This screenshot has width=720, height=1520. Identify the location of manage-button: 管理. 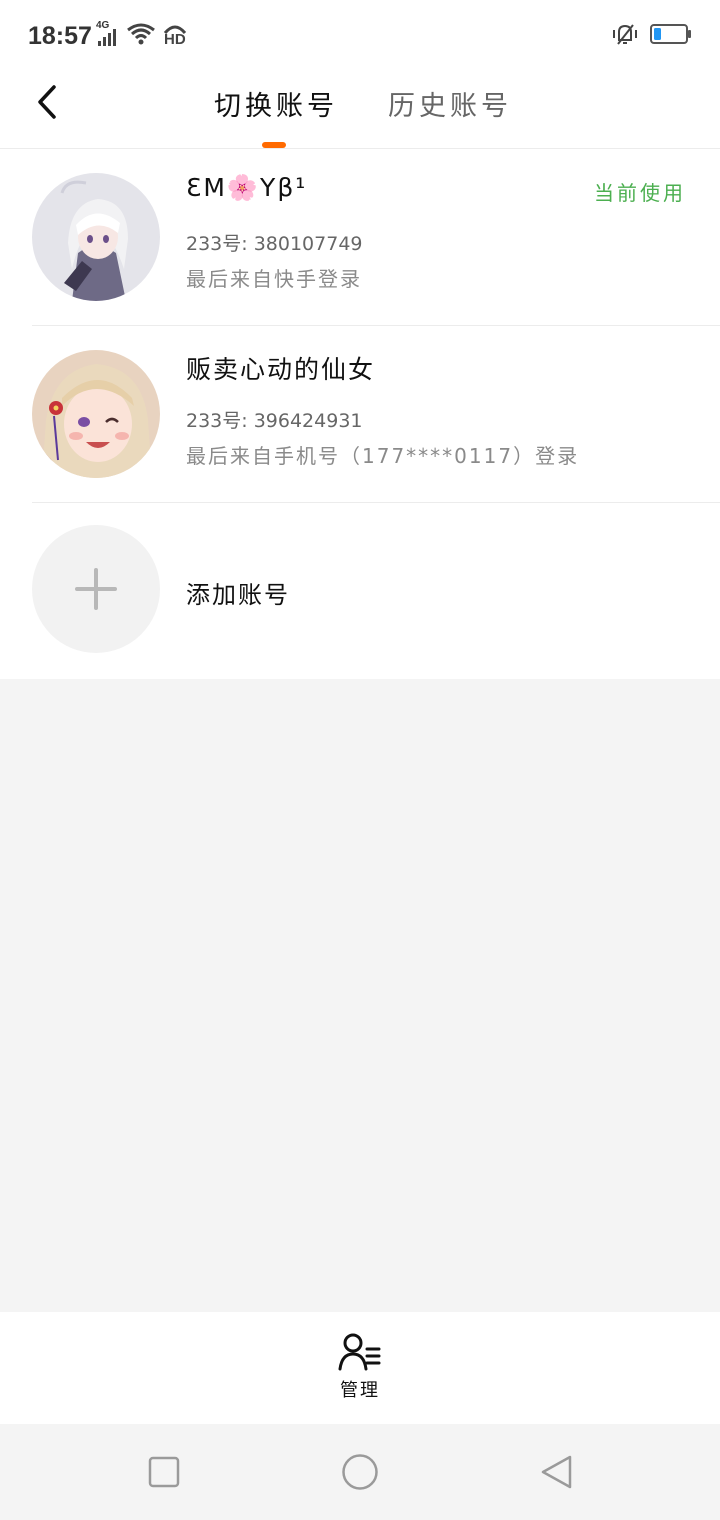
(360, 1370).